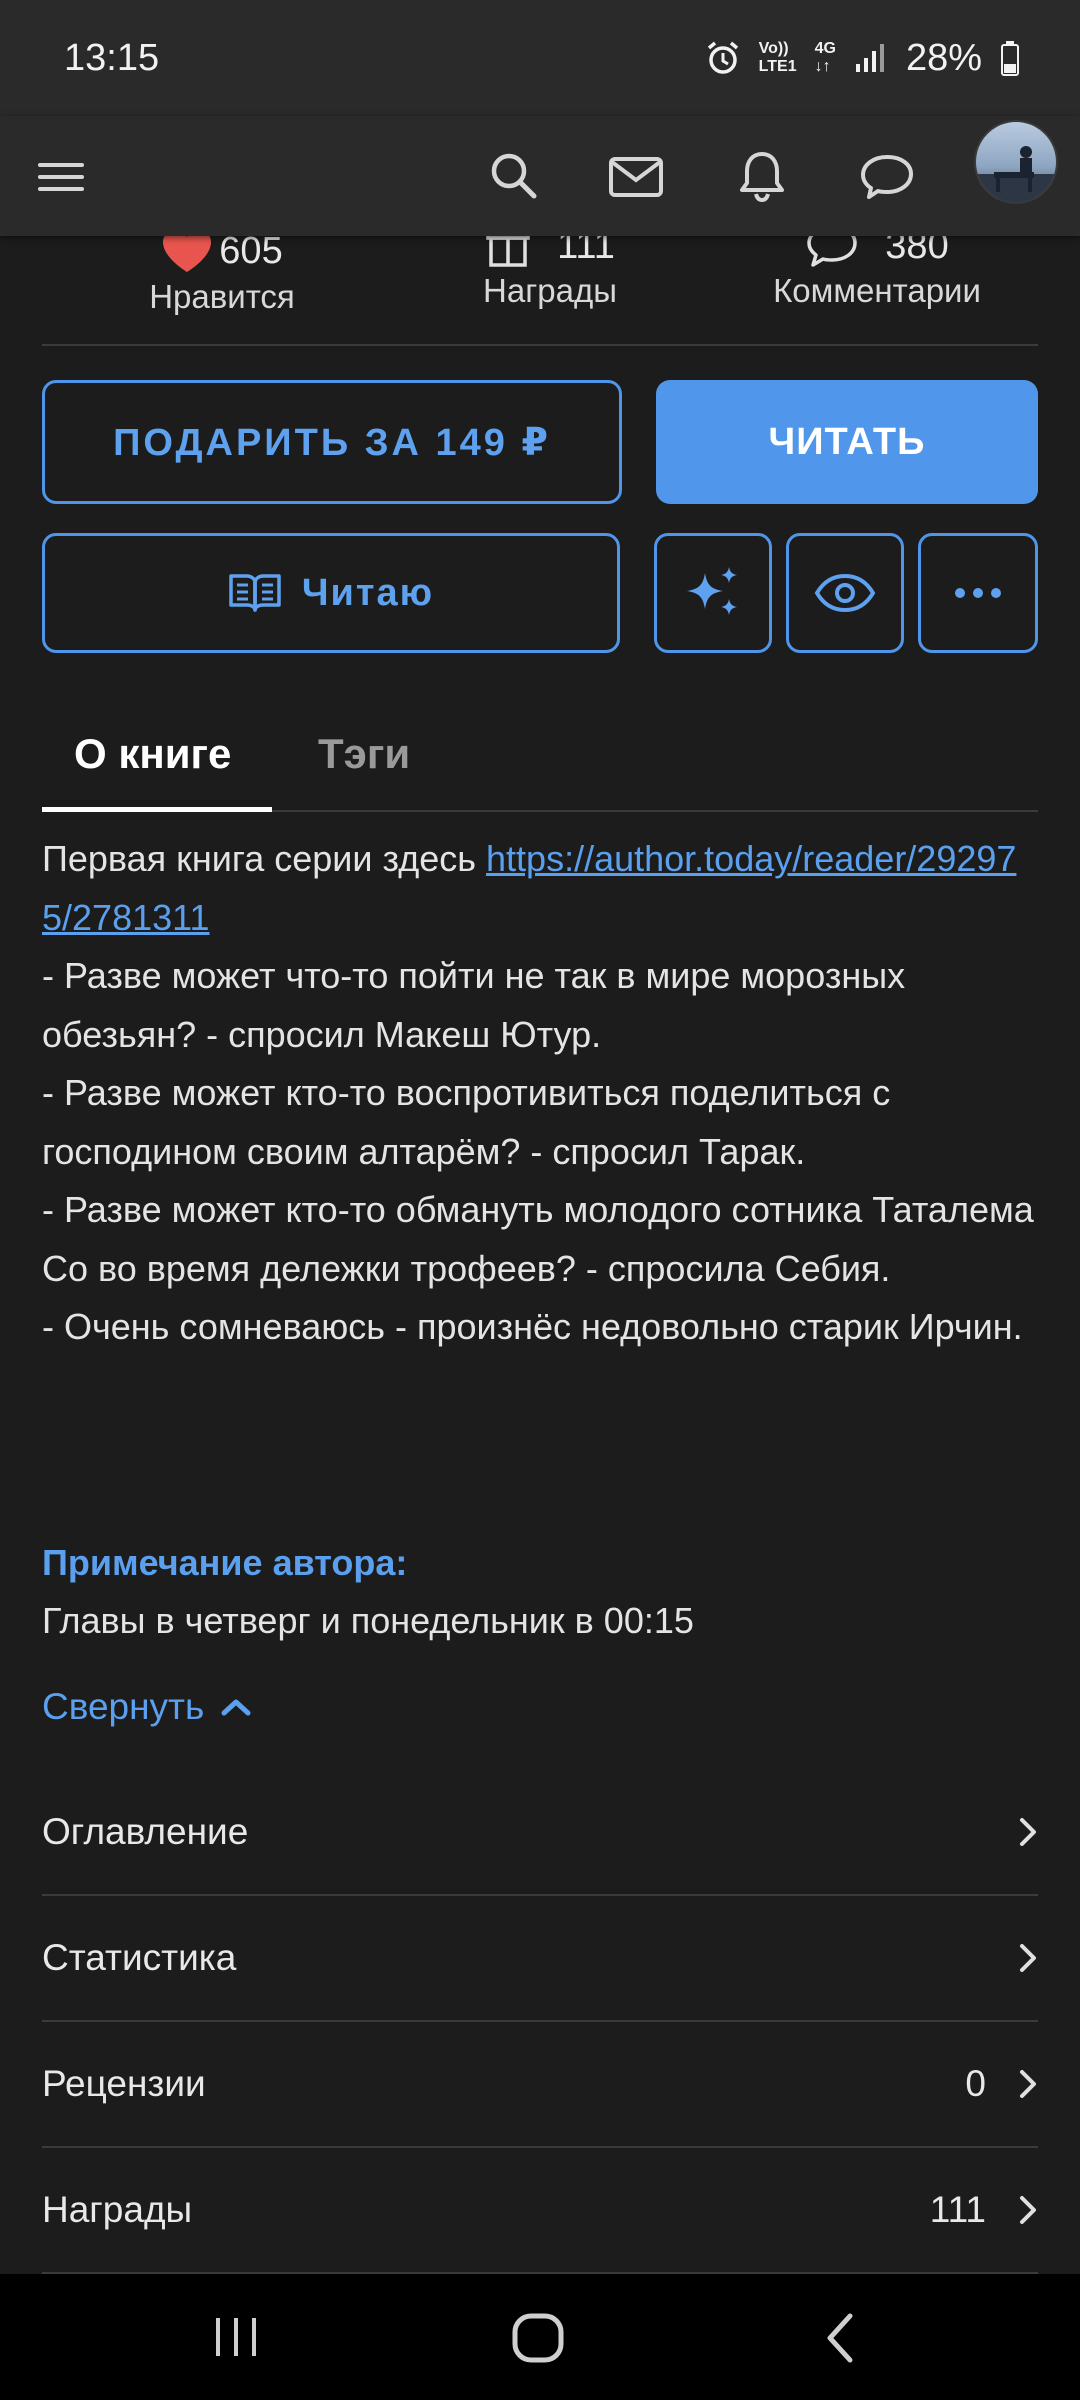 The width and height of the screenshot is (1080, 2400). I want to click on app-bar, so click(540, 176).